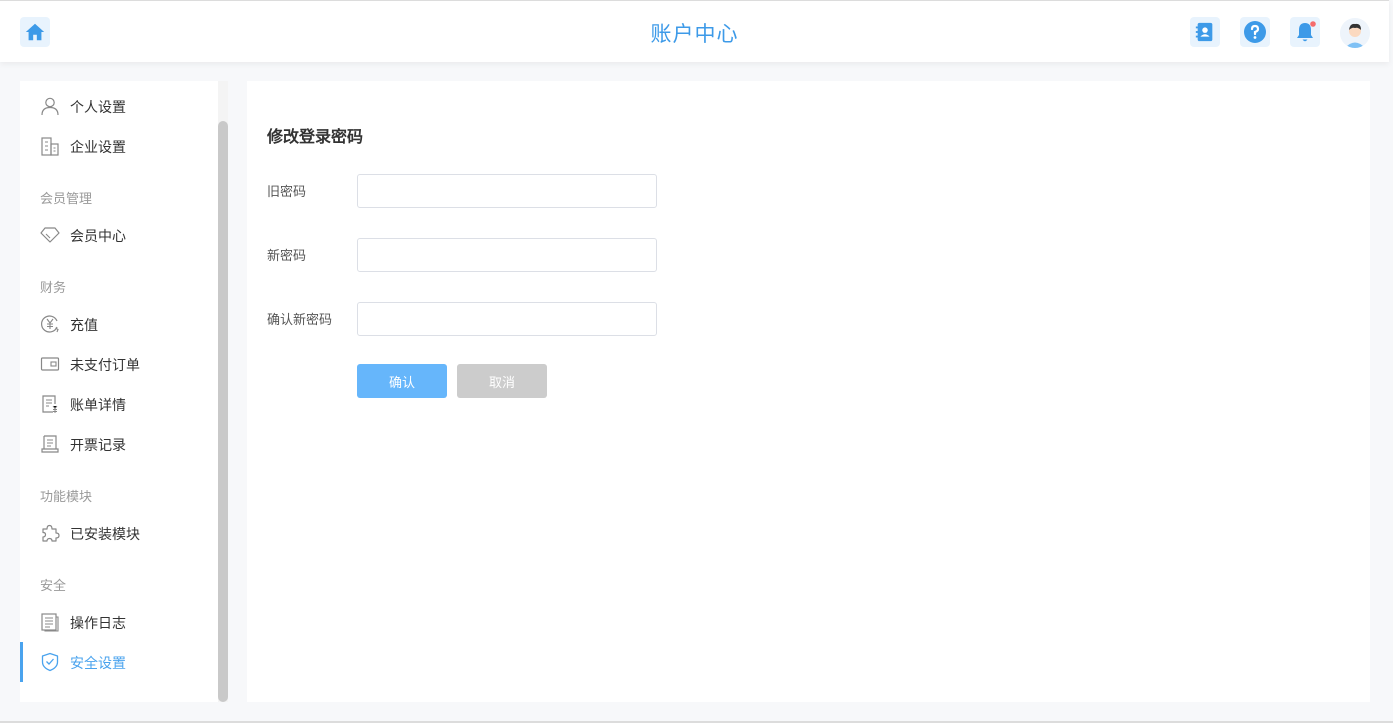 Image resolution: width=1393 pixels, height=723 pixels. What do you see at coordinates (66, 199) in the screenshot?
I see `group-label-membership: 会员管理` at bounding box center [66, 199].